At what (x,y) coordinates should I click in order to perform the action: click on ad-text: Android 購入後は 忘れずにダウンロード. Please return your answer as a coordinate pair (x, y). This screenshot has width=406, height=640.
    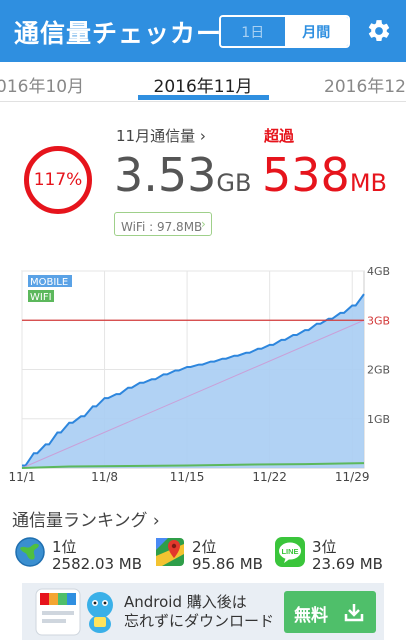
    Looking at the image, I should click on (199, 612).